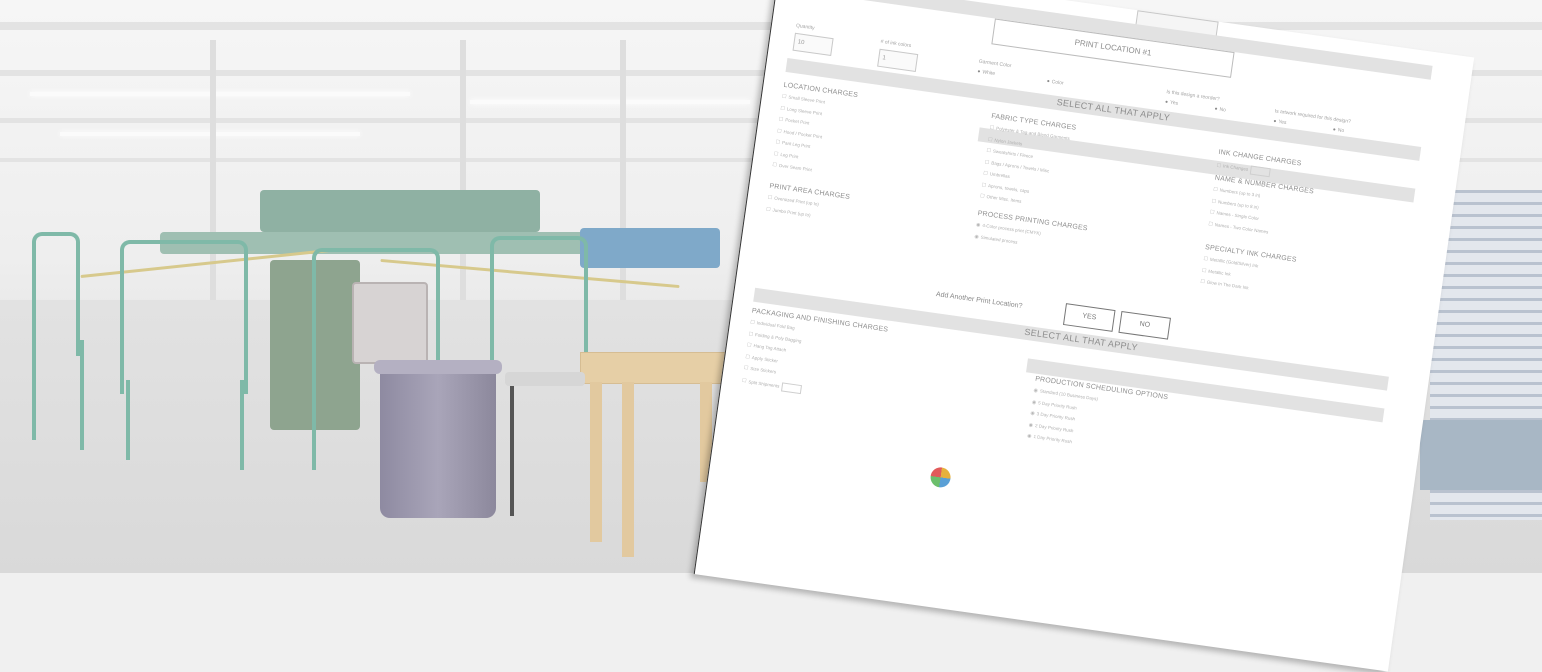 The width and height of the screenshot is (1542, 672). Describe the element at coordinates (1338, 130) in the screenshot. I see `artwork-no: No` at that location.